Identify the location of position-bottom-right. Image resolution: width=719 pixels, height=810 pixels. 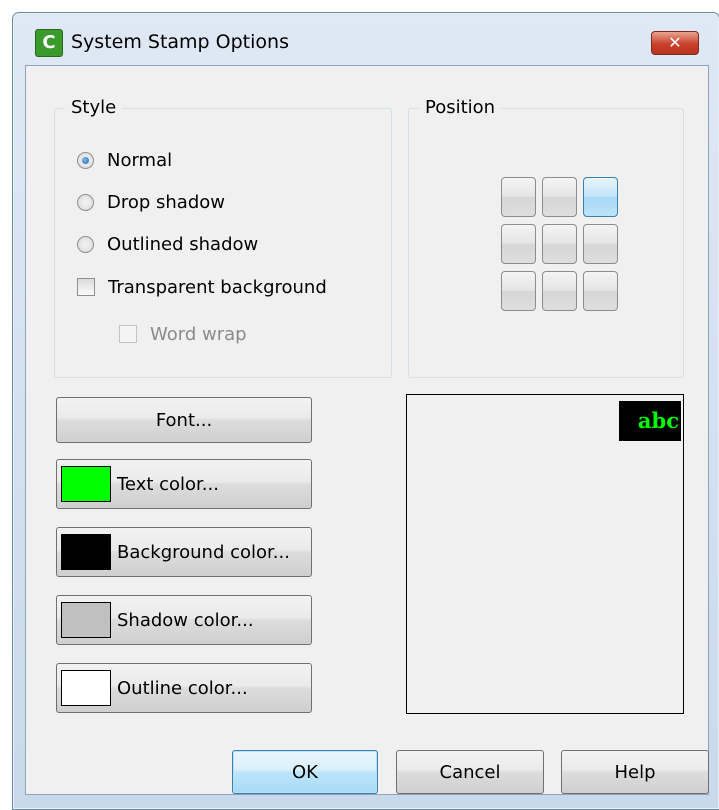
(600, 291).